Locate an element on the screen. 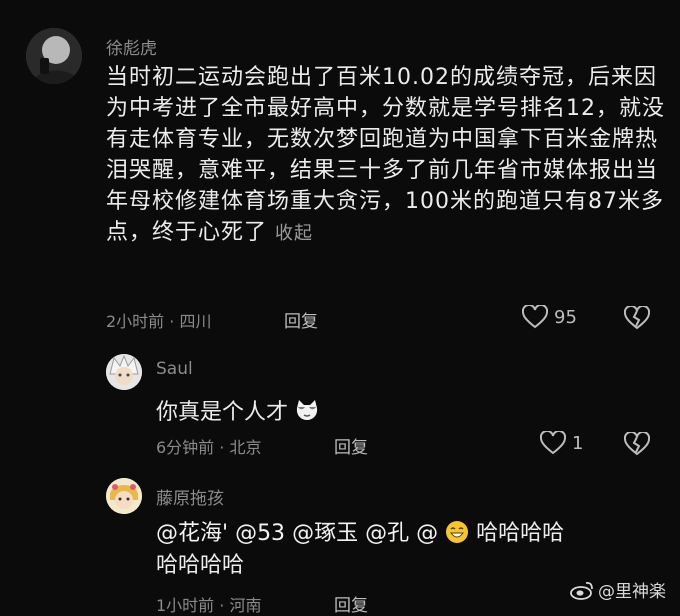  reply-meta: 1小时前 · 河南 is located at coordinates (208, 604).